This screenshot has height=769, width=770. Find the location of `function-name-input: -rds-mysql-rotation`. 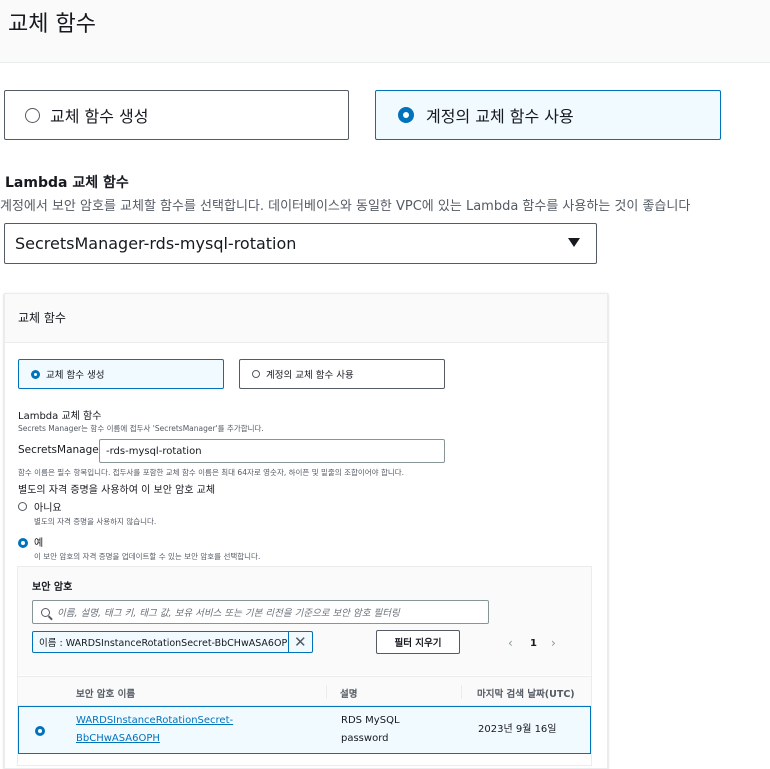

function-name-input: -rds-mysql-rotation is located at coordinates (272, 451).